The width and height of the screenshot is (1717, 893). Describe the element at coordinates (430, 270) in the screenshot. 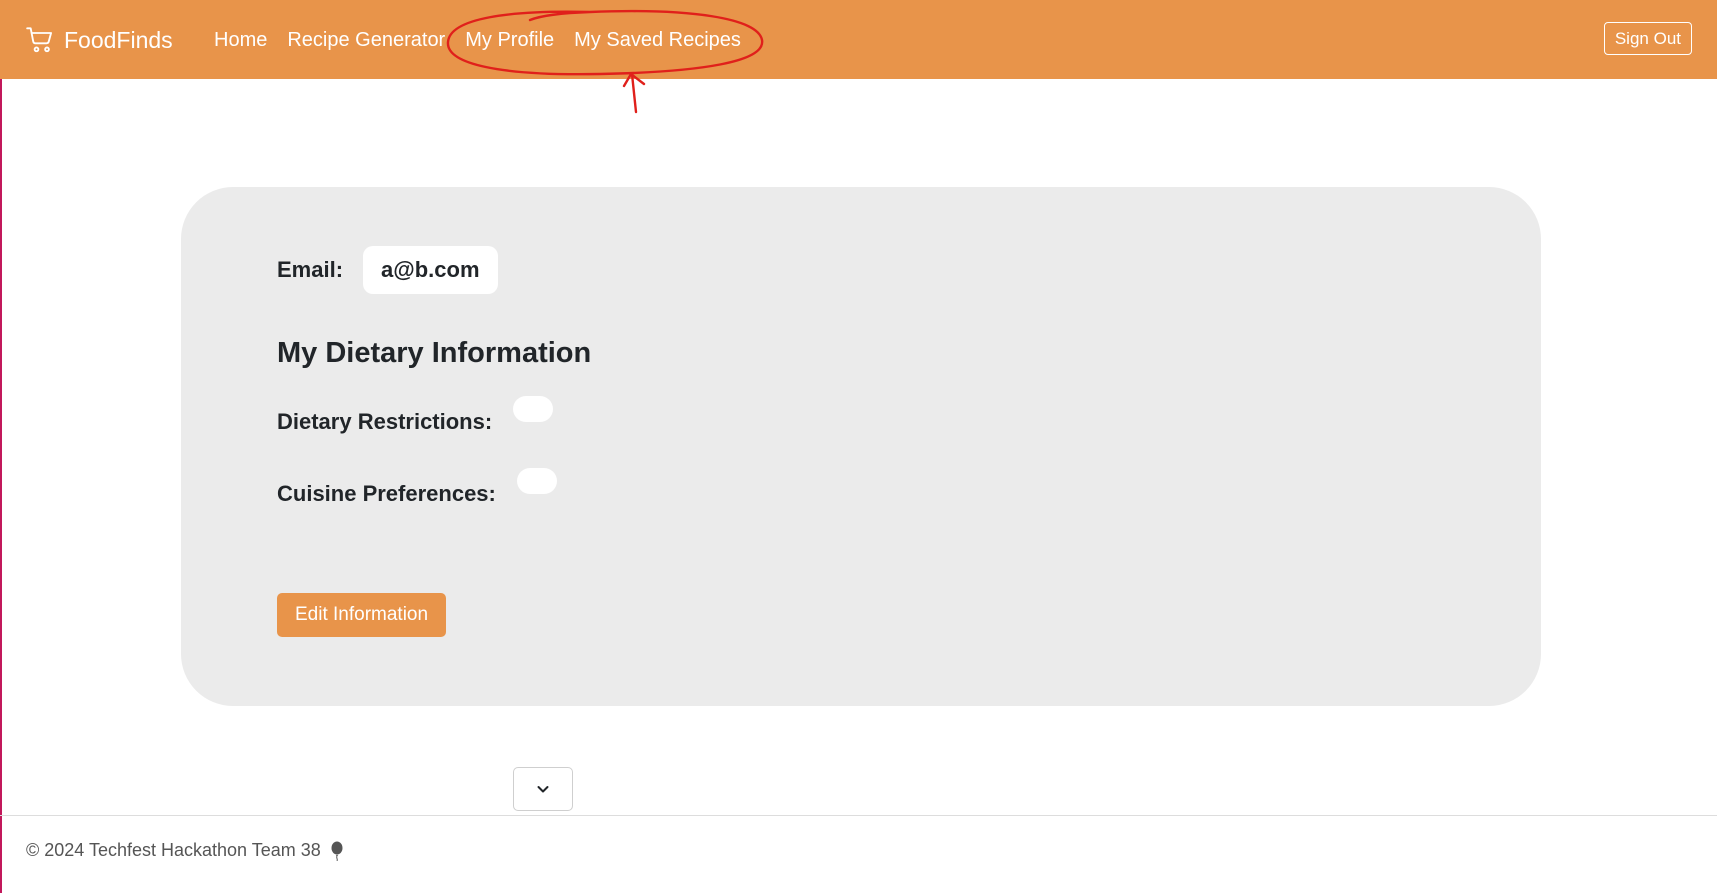

I see `email-value: a@b.com` at that location.